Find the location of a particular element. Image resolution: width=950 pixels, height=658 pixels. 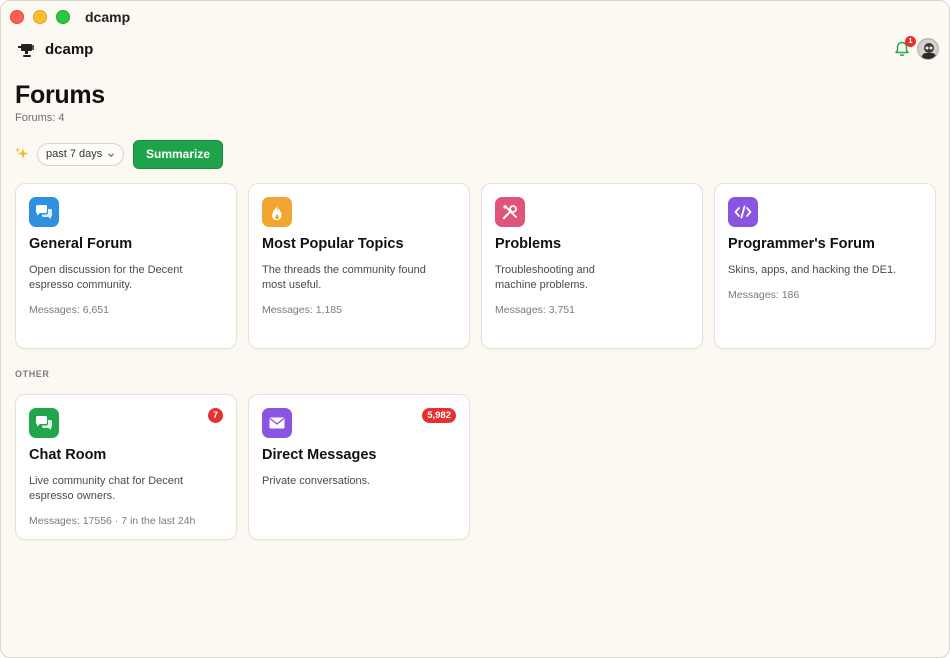

time-range-label: past 7 days is located at coordinates (74, 154).